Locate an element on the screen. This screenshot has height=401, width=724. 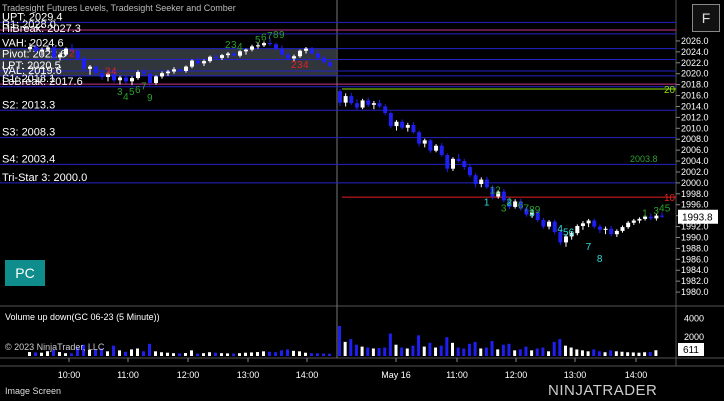
pc-button: PC is located at coordinates (25, 273).